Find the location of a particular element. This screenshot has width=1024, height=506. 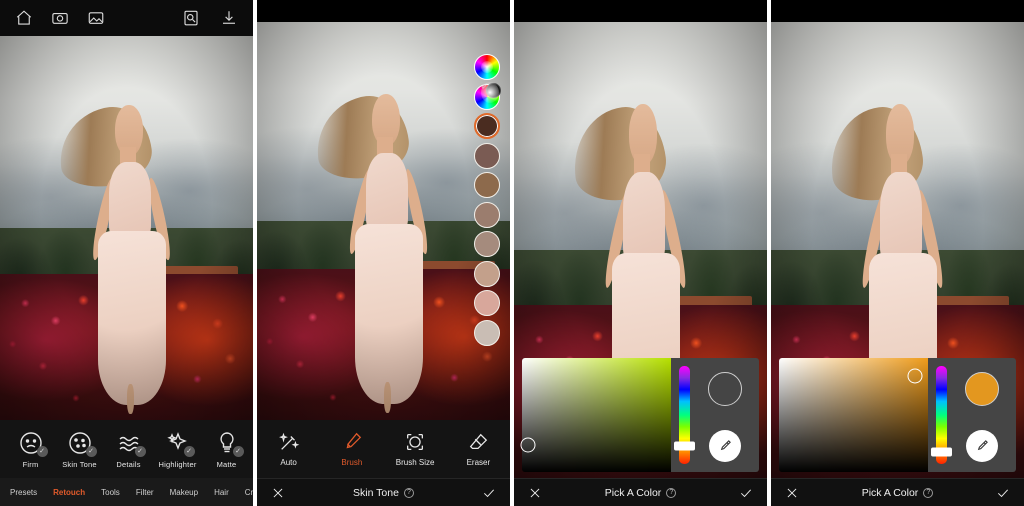

top-toolbar is located at coordinates (126, 18).